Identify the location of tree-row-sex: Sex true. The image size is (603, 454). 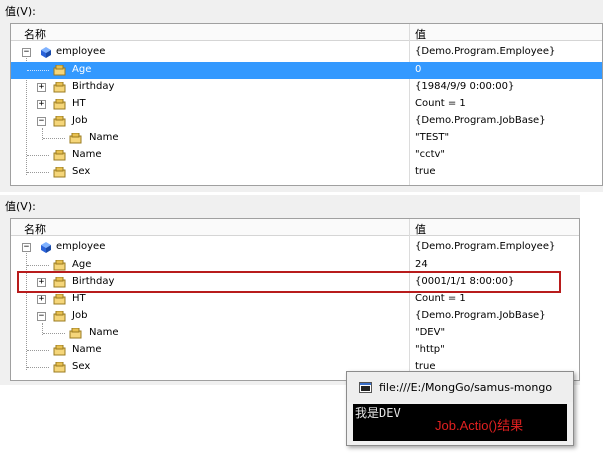
(306, 172).